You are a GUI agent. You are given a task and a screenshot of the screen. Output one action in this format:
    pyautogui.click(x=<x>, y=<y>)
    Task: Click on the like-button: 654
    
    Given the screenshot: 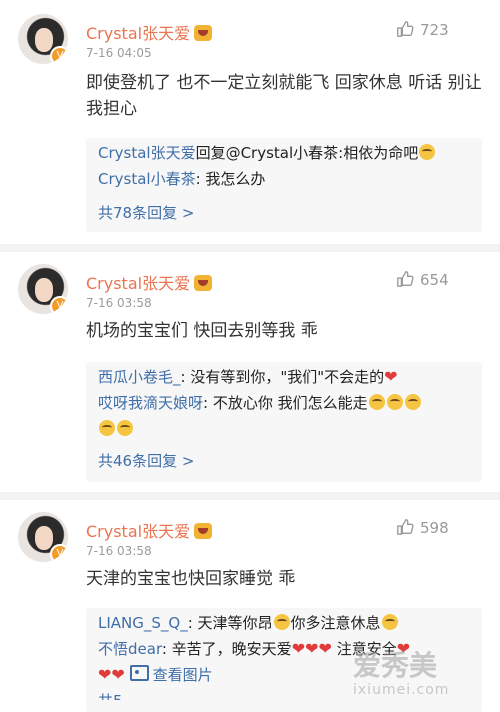 What is the action you would take?
    pyautogui.click(x=422, y=279)
    